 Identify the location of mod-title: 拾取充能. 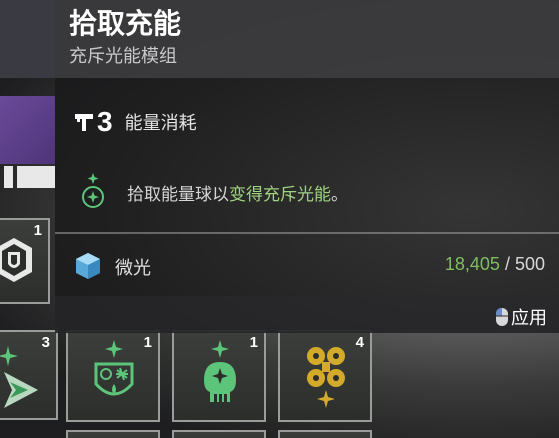
(125, 23).